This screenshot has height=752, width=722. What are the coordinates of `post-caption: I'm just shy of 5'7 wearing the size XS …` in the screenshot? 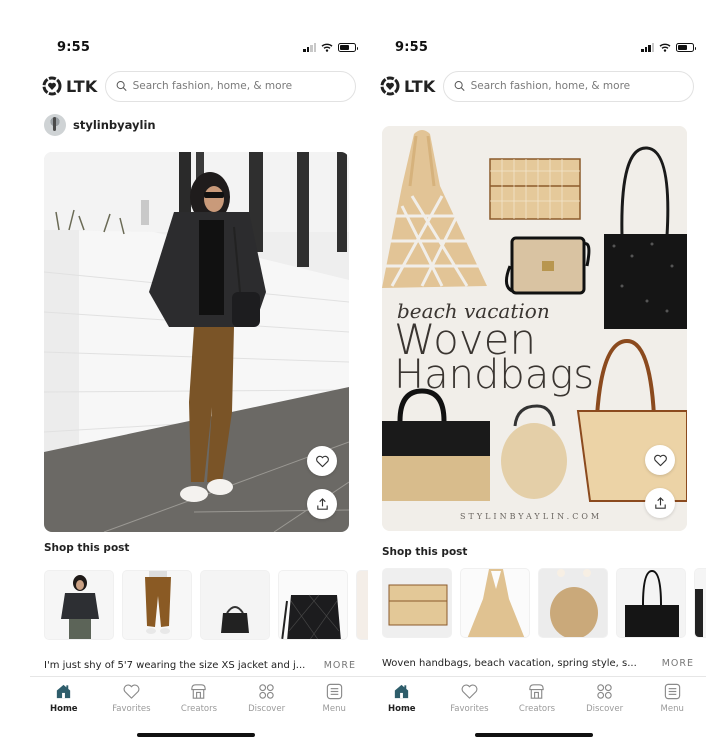 It's located at (200, 665).